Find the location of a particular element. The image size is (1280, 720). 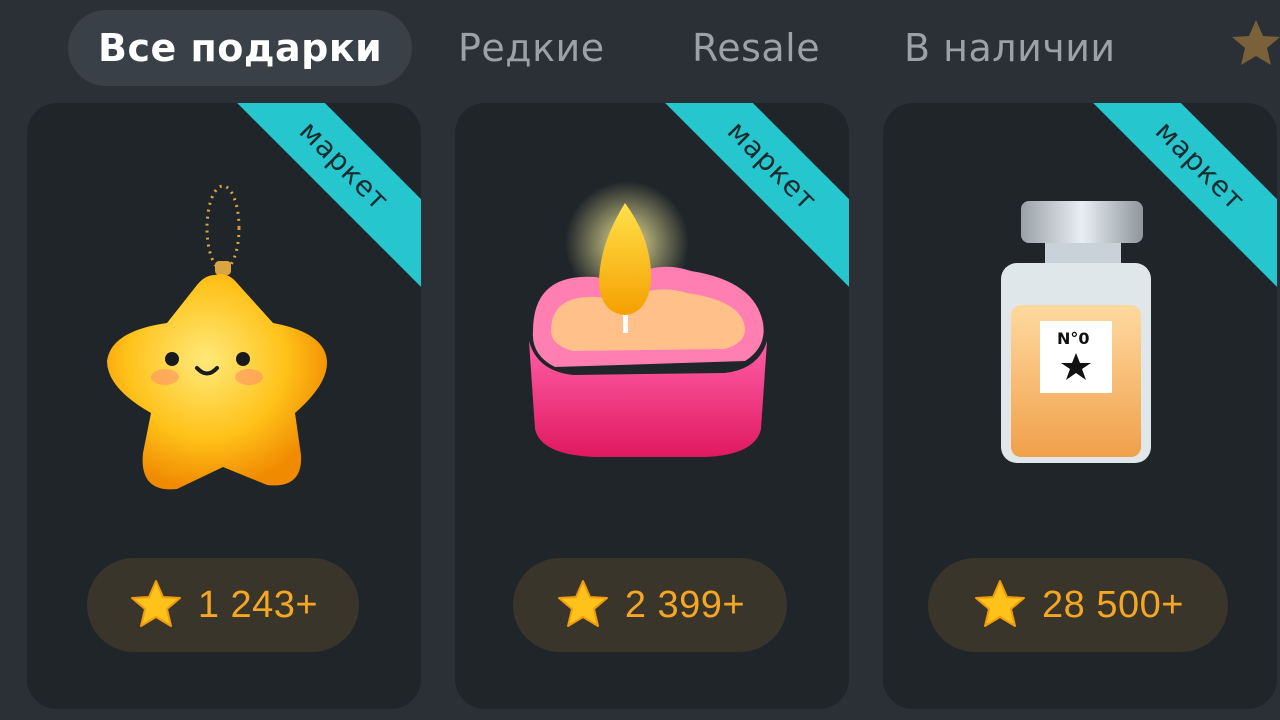

tab-in-stock: В наличии is located at coordinates (1010, 48).